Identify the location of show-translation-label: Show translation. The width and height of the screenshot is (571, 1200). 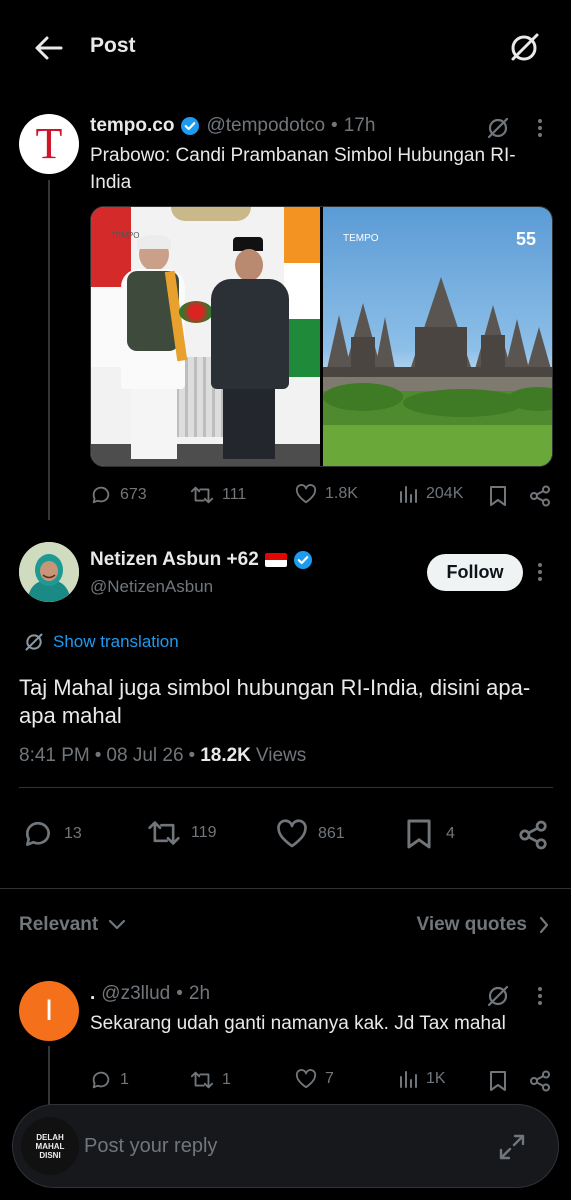
(116, 641).